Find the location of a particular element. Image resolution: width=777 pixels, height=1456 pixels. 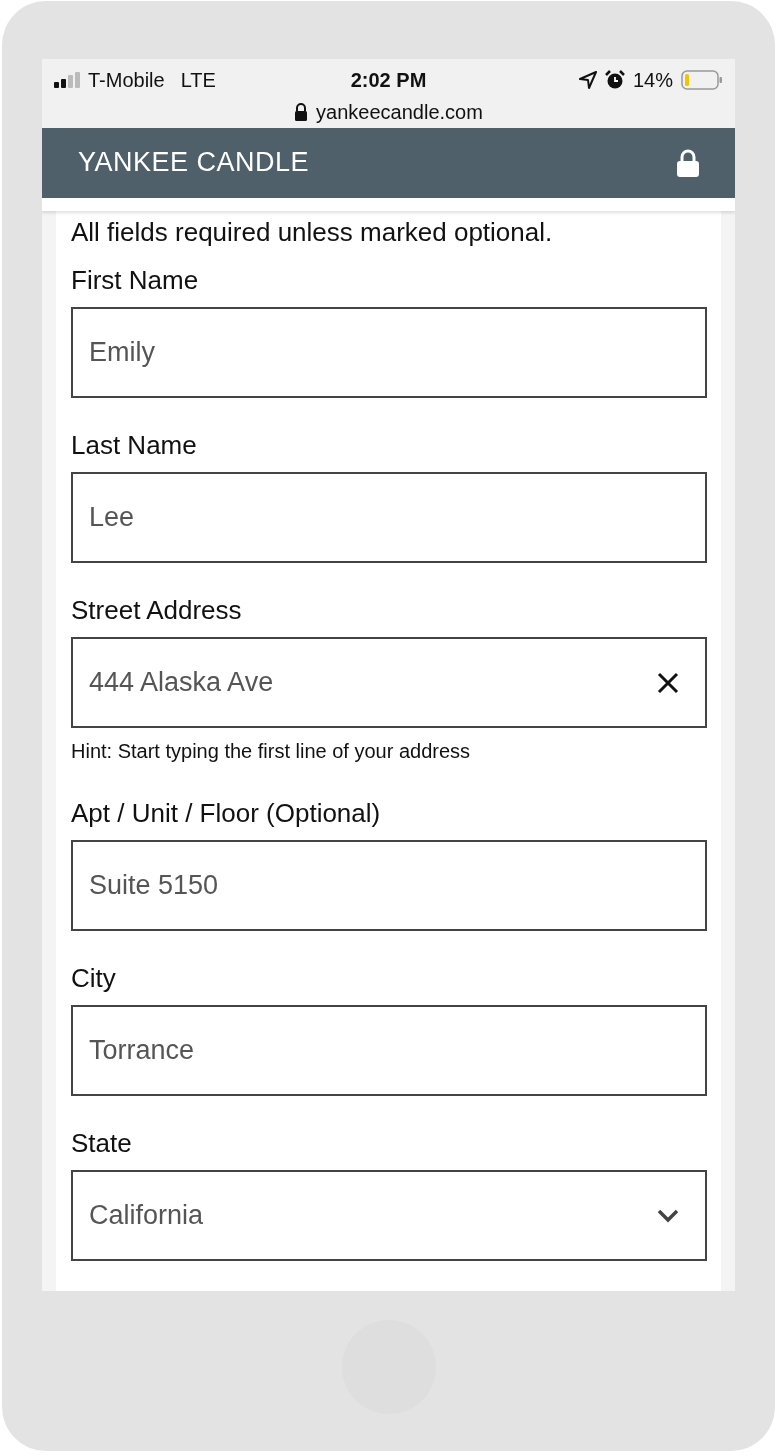

signal-icon is located at coordinates (67, 80).